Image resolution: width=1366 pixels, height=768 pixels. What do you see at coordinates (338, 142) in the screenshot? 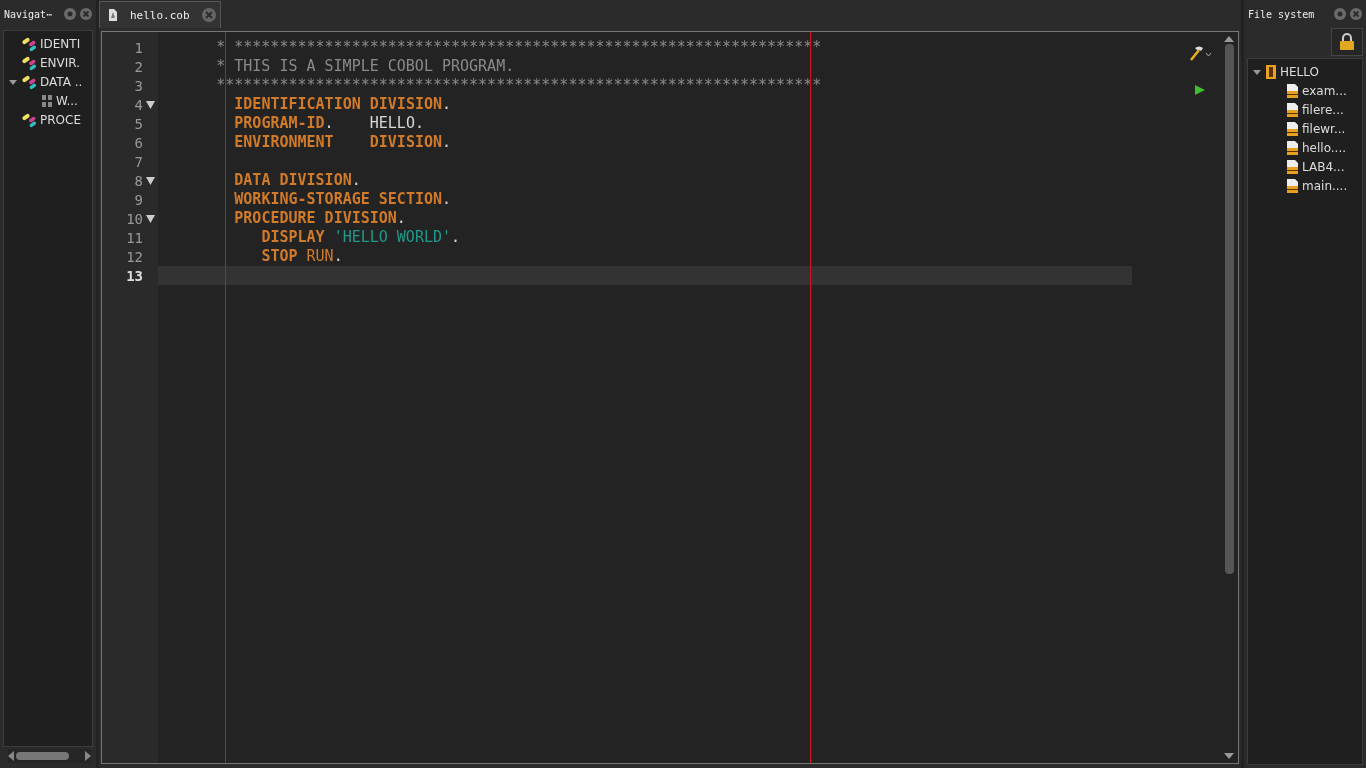
I see `code-keyword: ENVIRONMENT DIVISION` at bounding box center [338, 142].